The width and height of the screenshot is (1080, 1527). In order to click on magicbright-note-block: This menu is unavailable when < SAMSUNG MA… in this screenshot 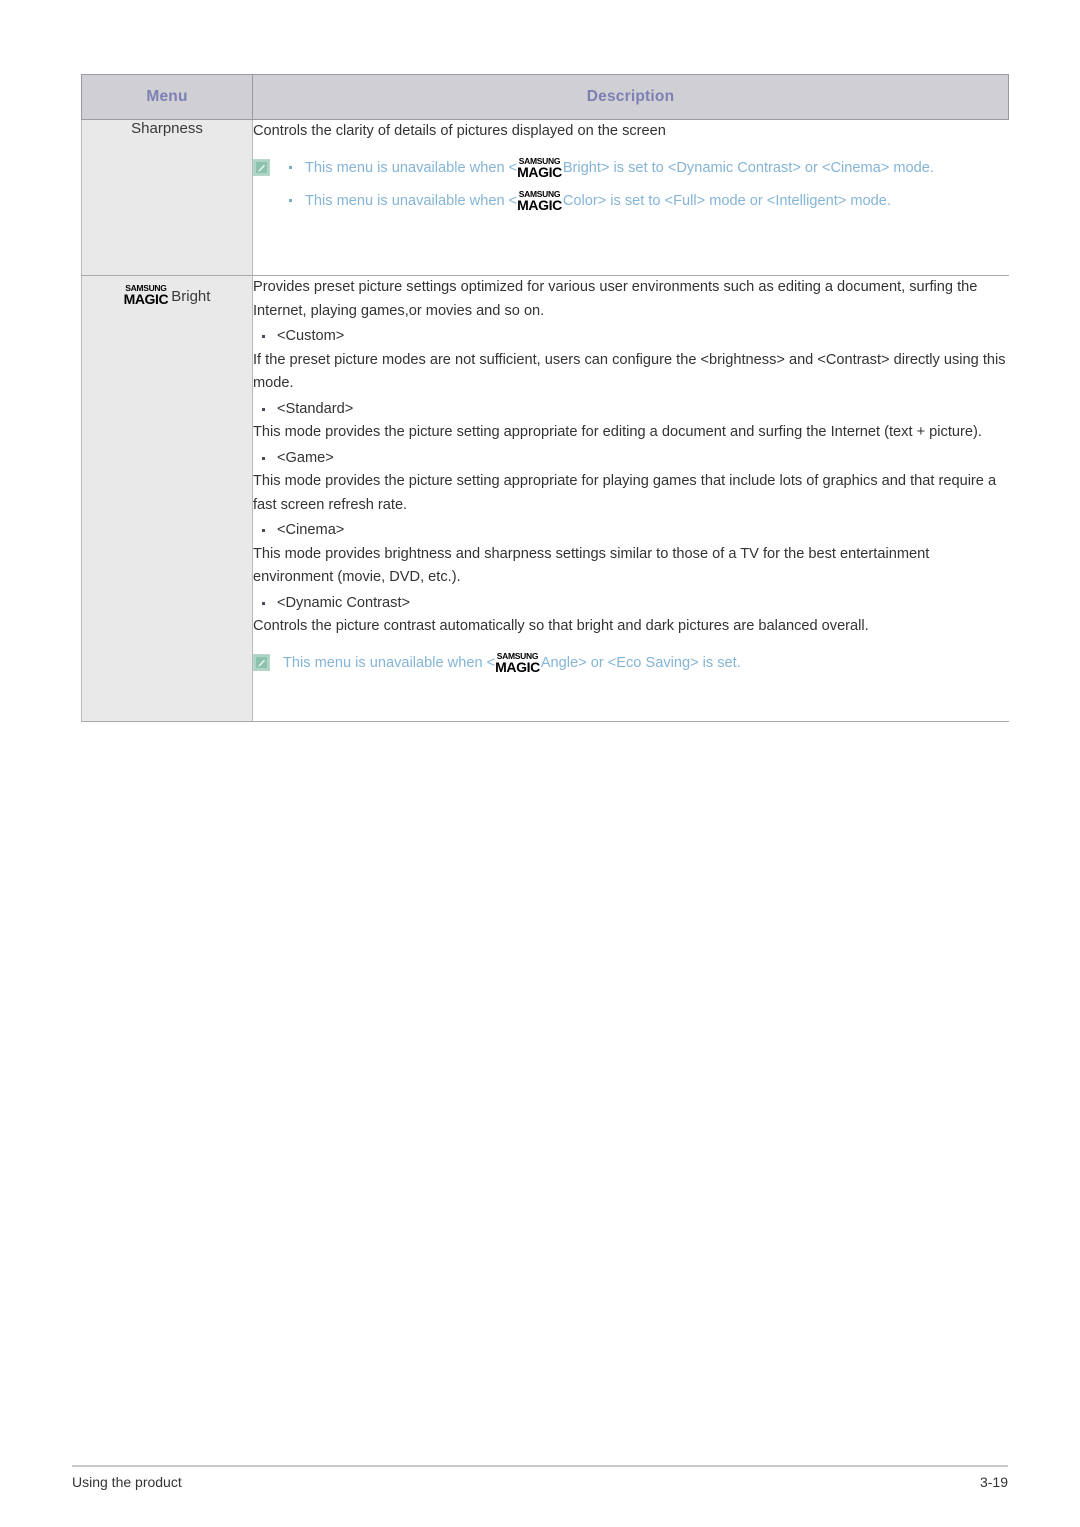, I will do `click(630, 663)`.